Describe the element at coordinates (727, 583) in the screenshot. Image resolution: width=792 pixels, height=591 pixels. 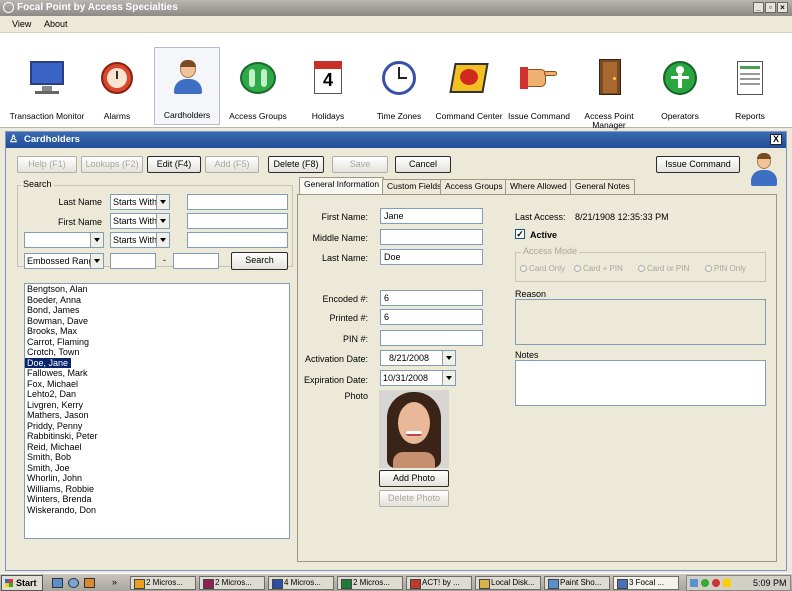
I see `tray-volume-icon` at that location.